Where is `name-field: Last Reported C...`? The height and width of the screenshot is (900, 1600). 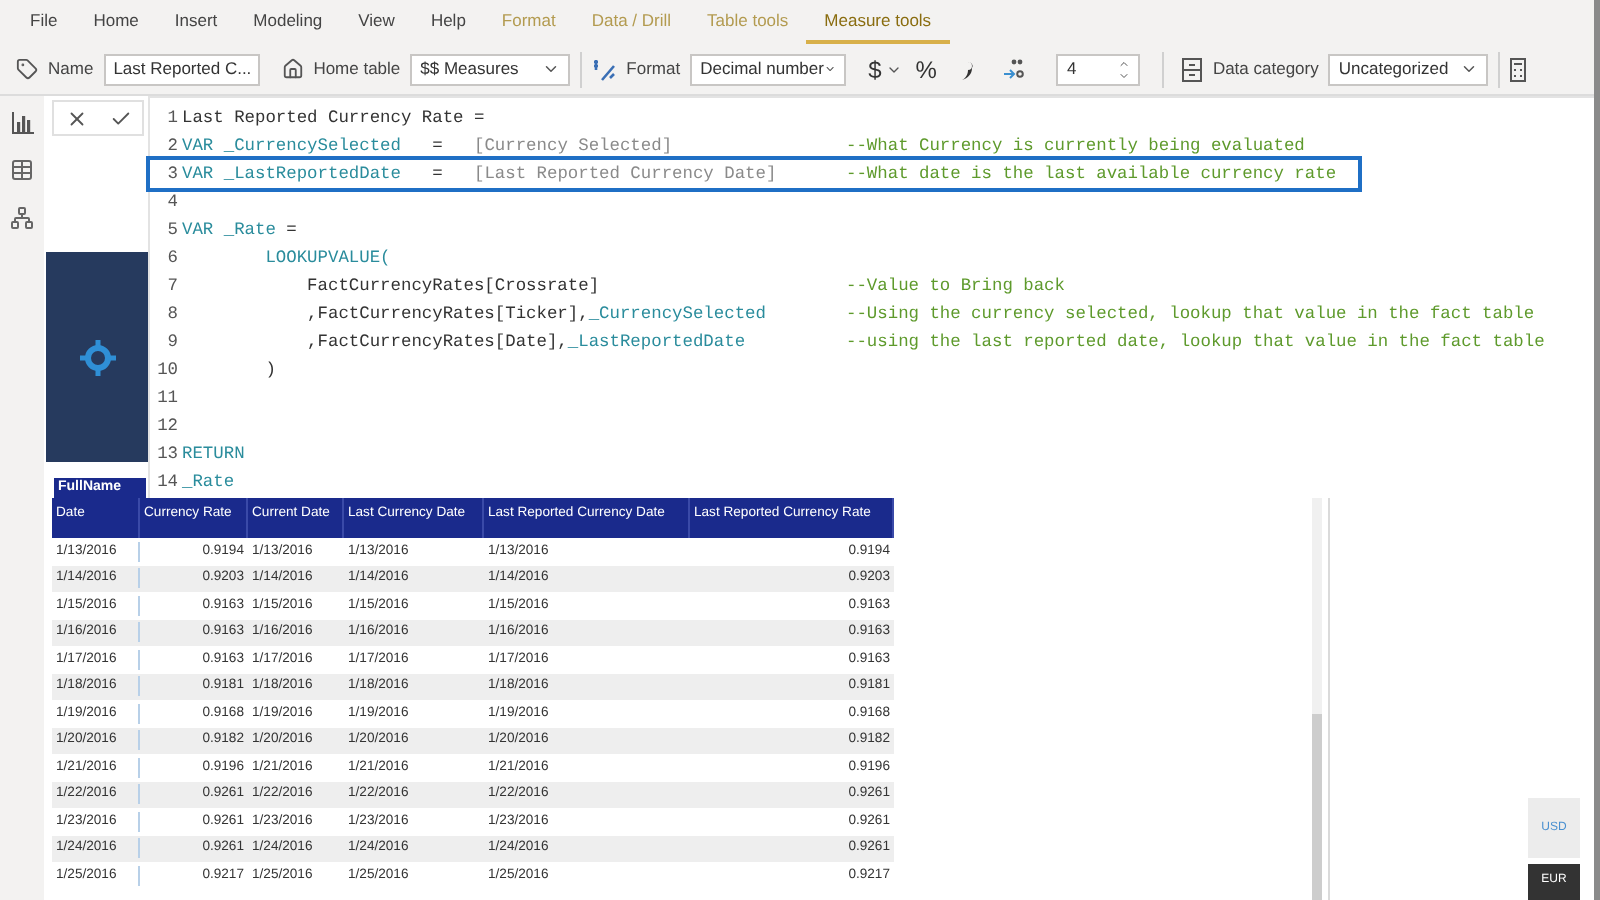
name-field: Last Reported C... is located at coordinates (181, 69).